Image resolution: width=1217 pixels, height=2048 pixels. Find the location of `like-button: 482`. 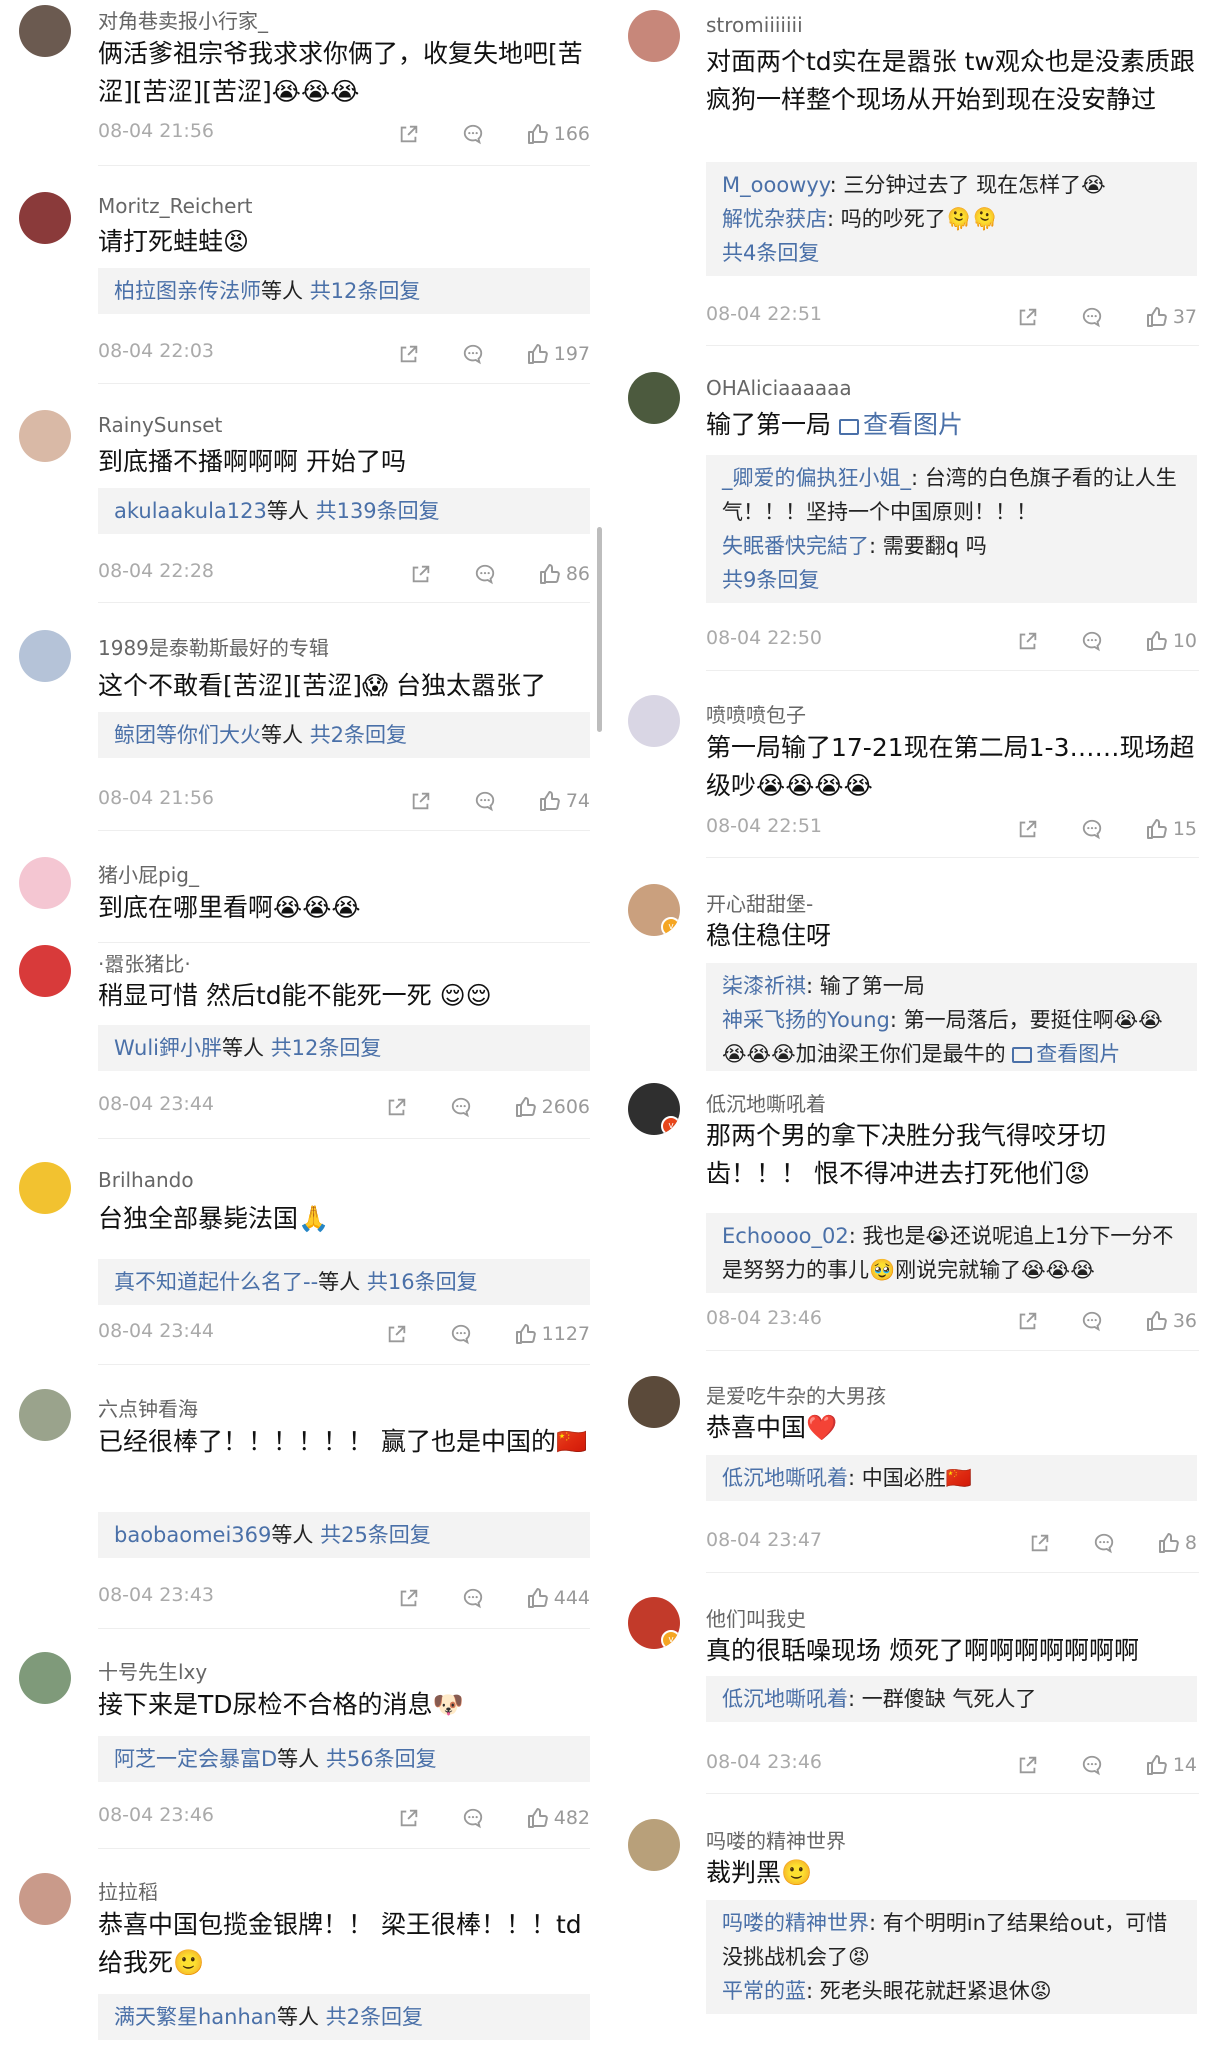

like-button: 482 is located at coordinates (558, 1818).